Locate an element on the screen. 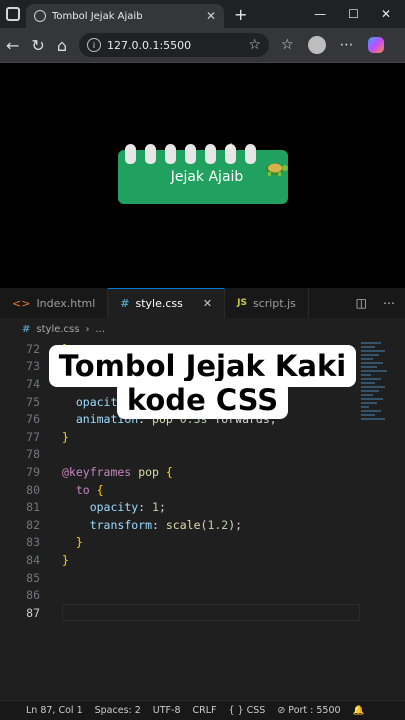  line-number: 83 is located at coordinates (33, 542).